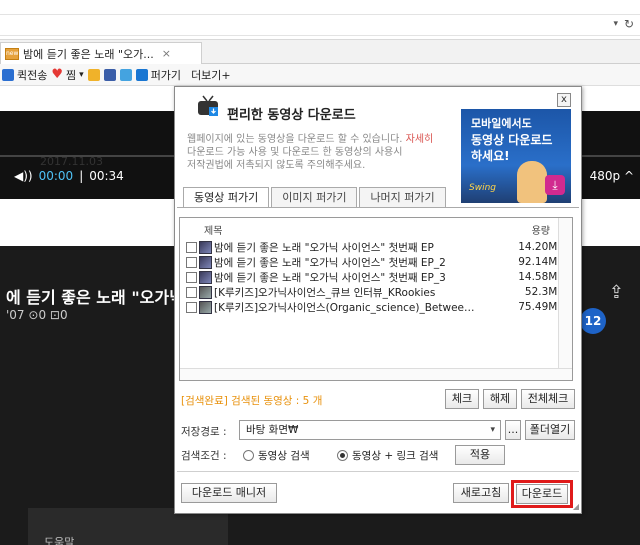  Describe the element at coordinates (395, 456) in the screenshot. I see `radio-label: 동영상 + 링크 검색` at that location.